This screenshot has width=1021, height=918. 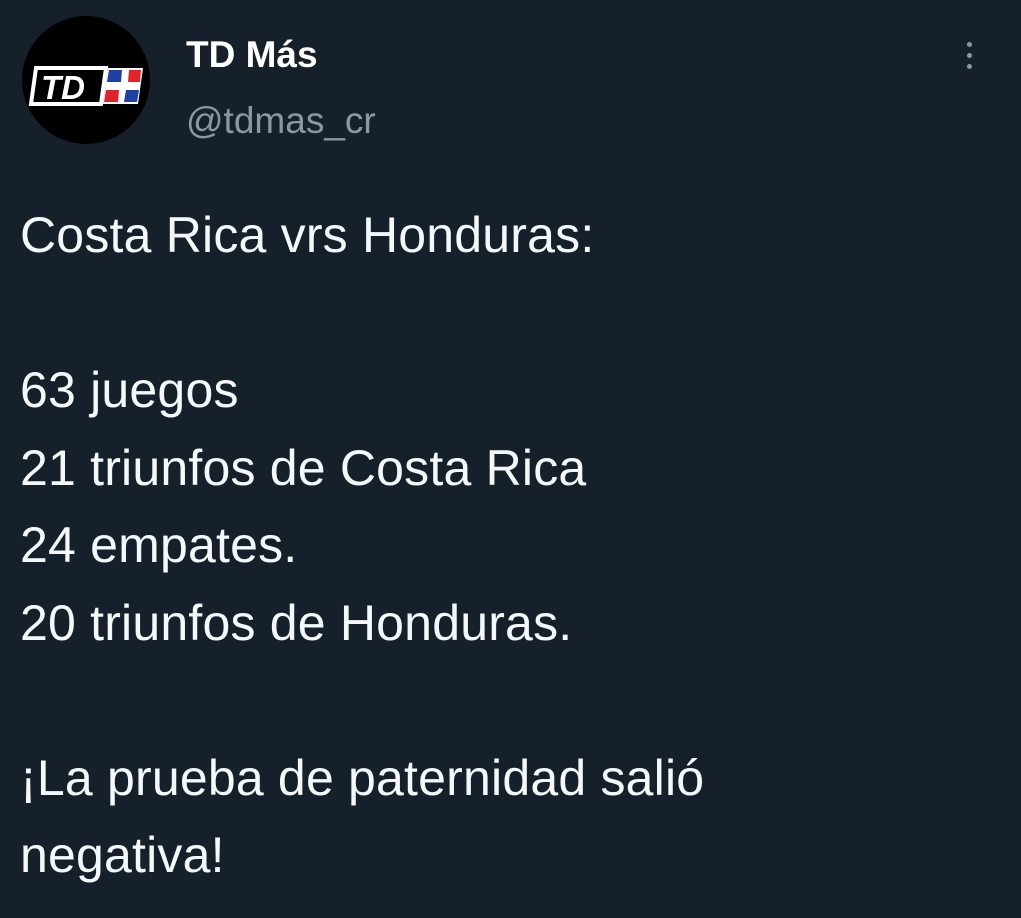 I want to click on avatar: TD, so click(x=86, y=80).